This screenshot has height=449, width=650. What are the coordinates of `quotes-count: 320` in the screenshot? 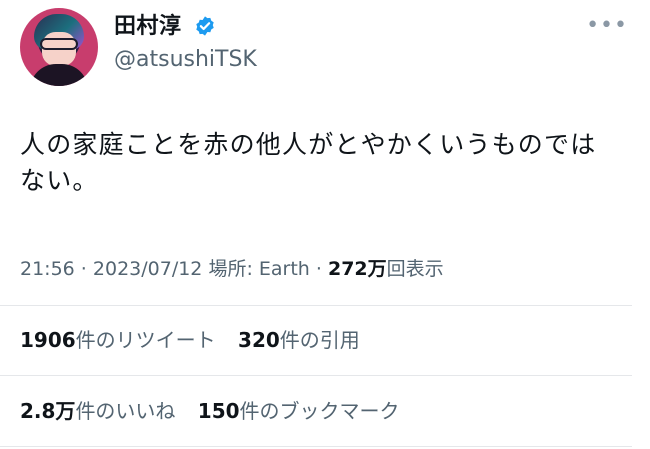 It's located at (259, 340).